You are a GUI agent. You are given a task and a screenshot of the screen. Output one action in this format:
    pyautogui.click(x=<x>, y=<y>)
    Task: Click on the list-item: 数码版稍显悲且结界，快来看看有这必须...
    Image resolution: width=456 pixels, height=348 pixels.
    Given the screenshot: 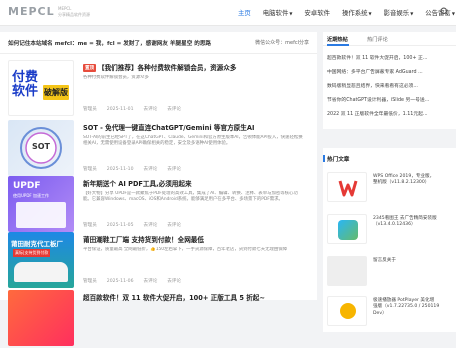 What is the action you would take?
    pyautogui.click(x=390, y=85)
    